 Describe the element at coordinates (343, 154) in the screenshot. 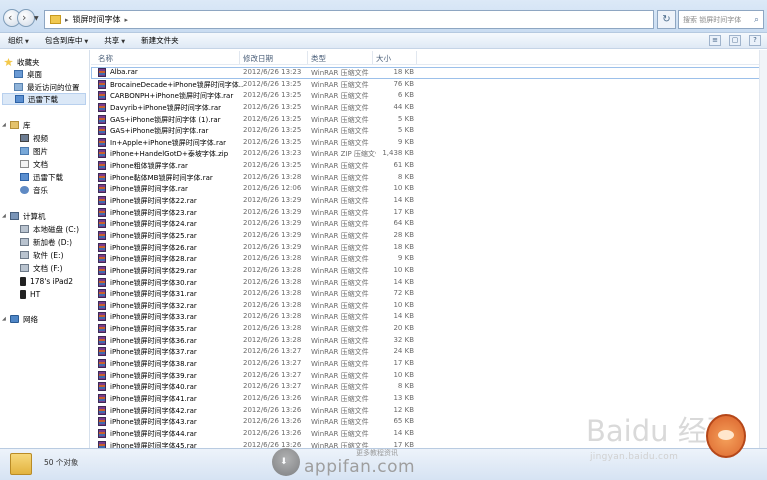

I see `file-type: WinRAR ZIP 压缩文件` at that location.